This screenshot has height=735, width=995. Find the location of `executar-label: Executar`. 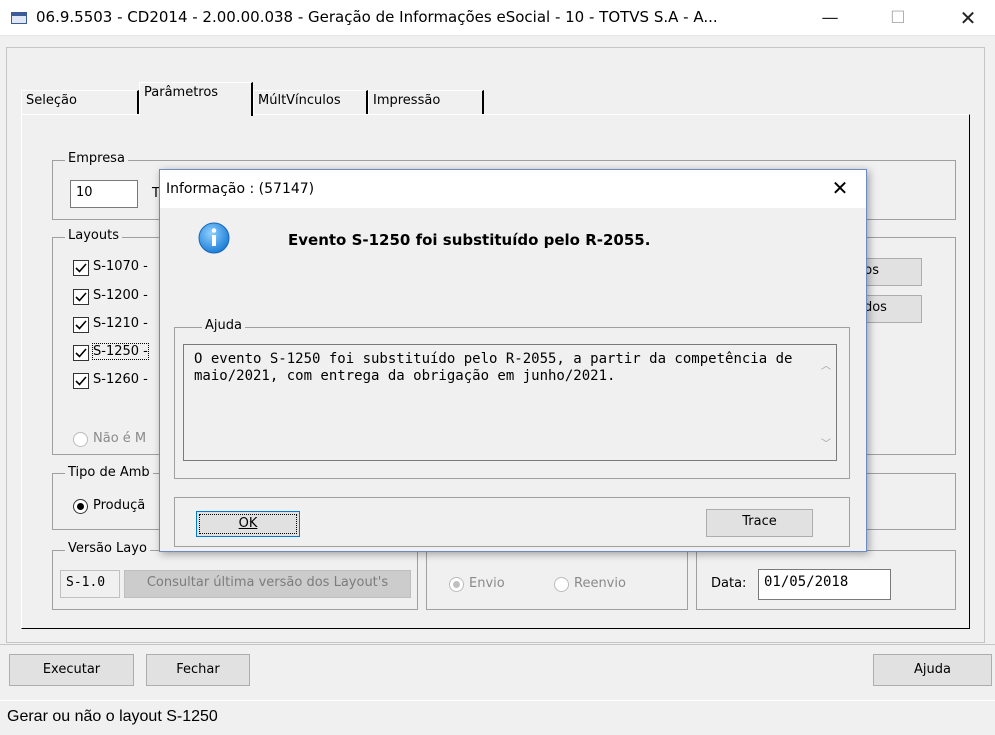

executar-label: Executar is located at coordinates (71, 669).